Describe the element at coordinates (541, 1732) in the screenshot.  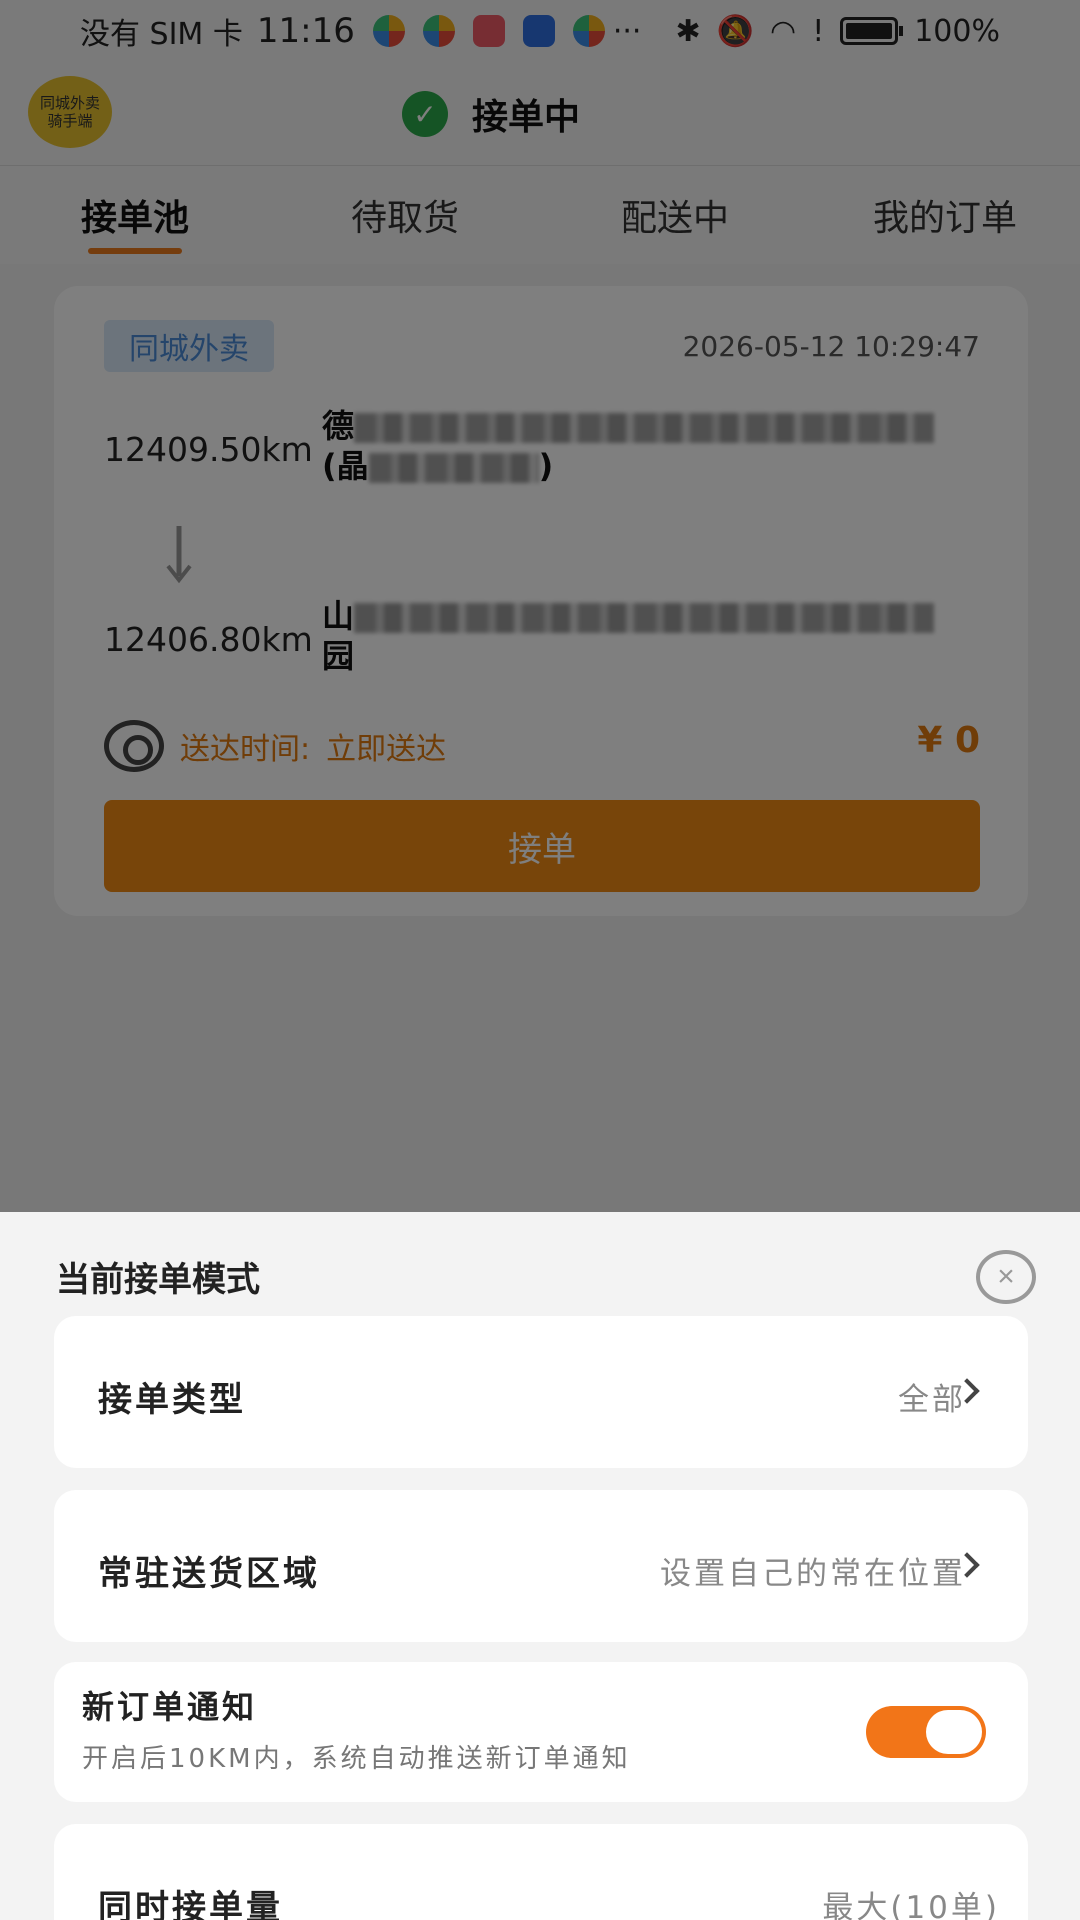
I see `new-order-notify-row: 新订单通知 开启后10KM内，系统自动推送新订单通知` at that location.